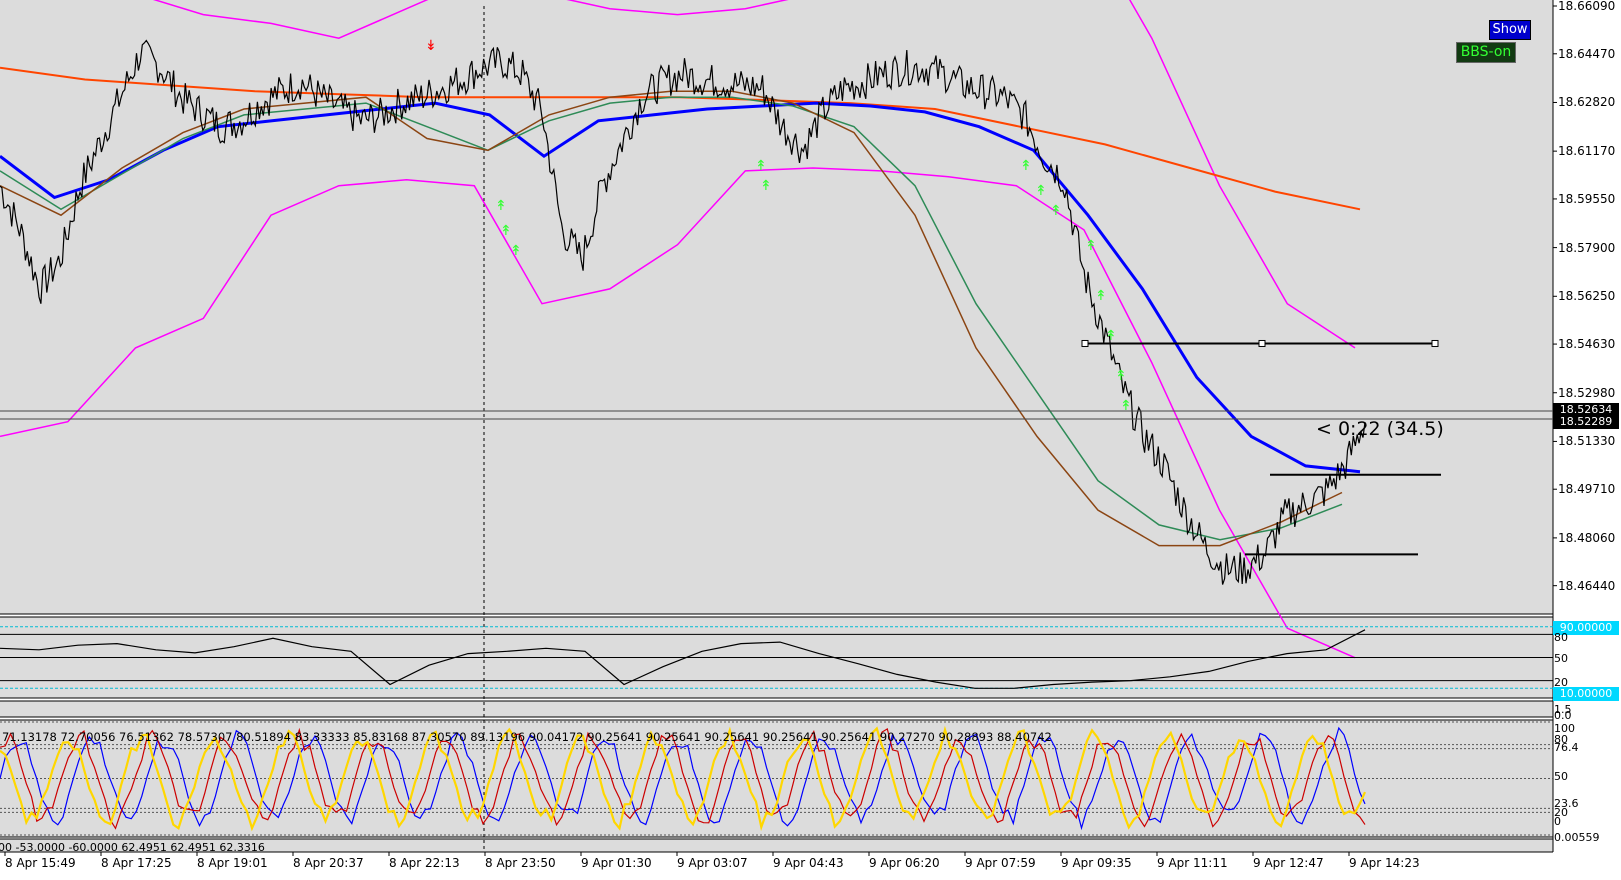 The image size is (1621, 880). I want to click on price-tick-label: 18.51330, so click(1587, 441).